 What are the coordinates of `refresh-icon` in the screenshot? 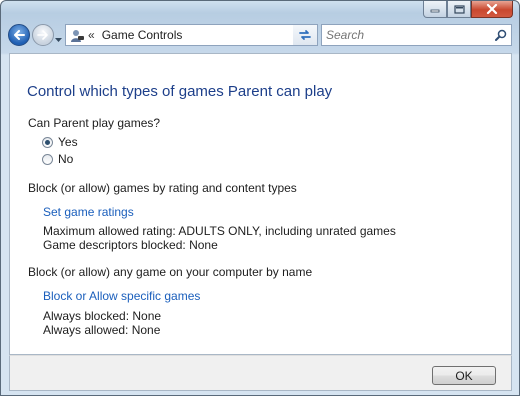 It's located at (305, 35).